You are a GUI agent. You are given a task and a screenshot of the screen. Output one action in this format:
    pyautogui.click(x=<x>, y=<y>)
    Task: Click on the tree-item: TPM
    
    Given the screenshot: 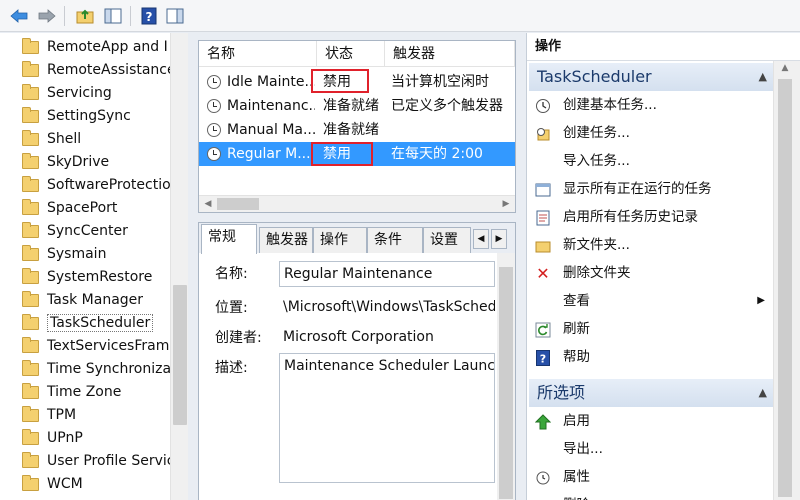 What is the action you would take?
    pyautogui.click(x=97, y=415)
    